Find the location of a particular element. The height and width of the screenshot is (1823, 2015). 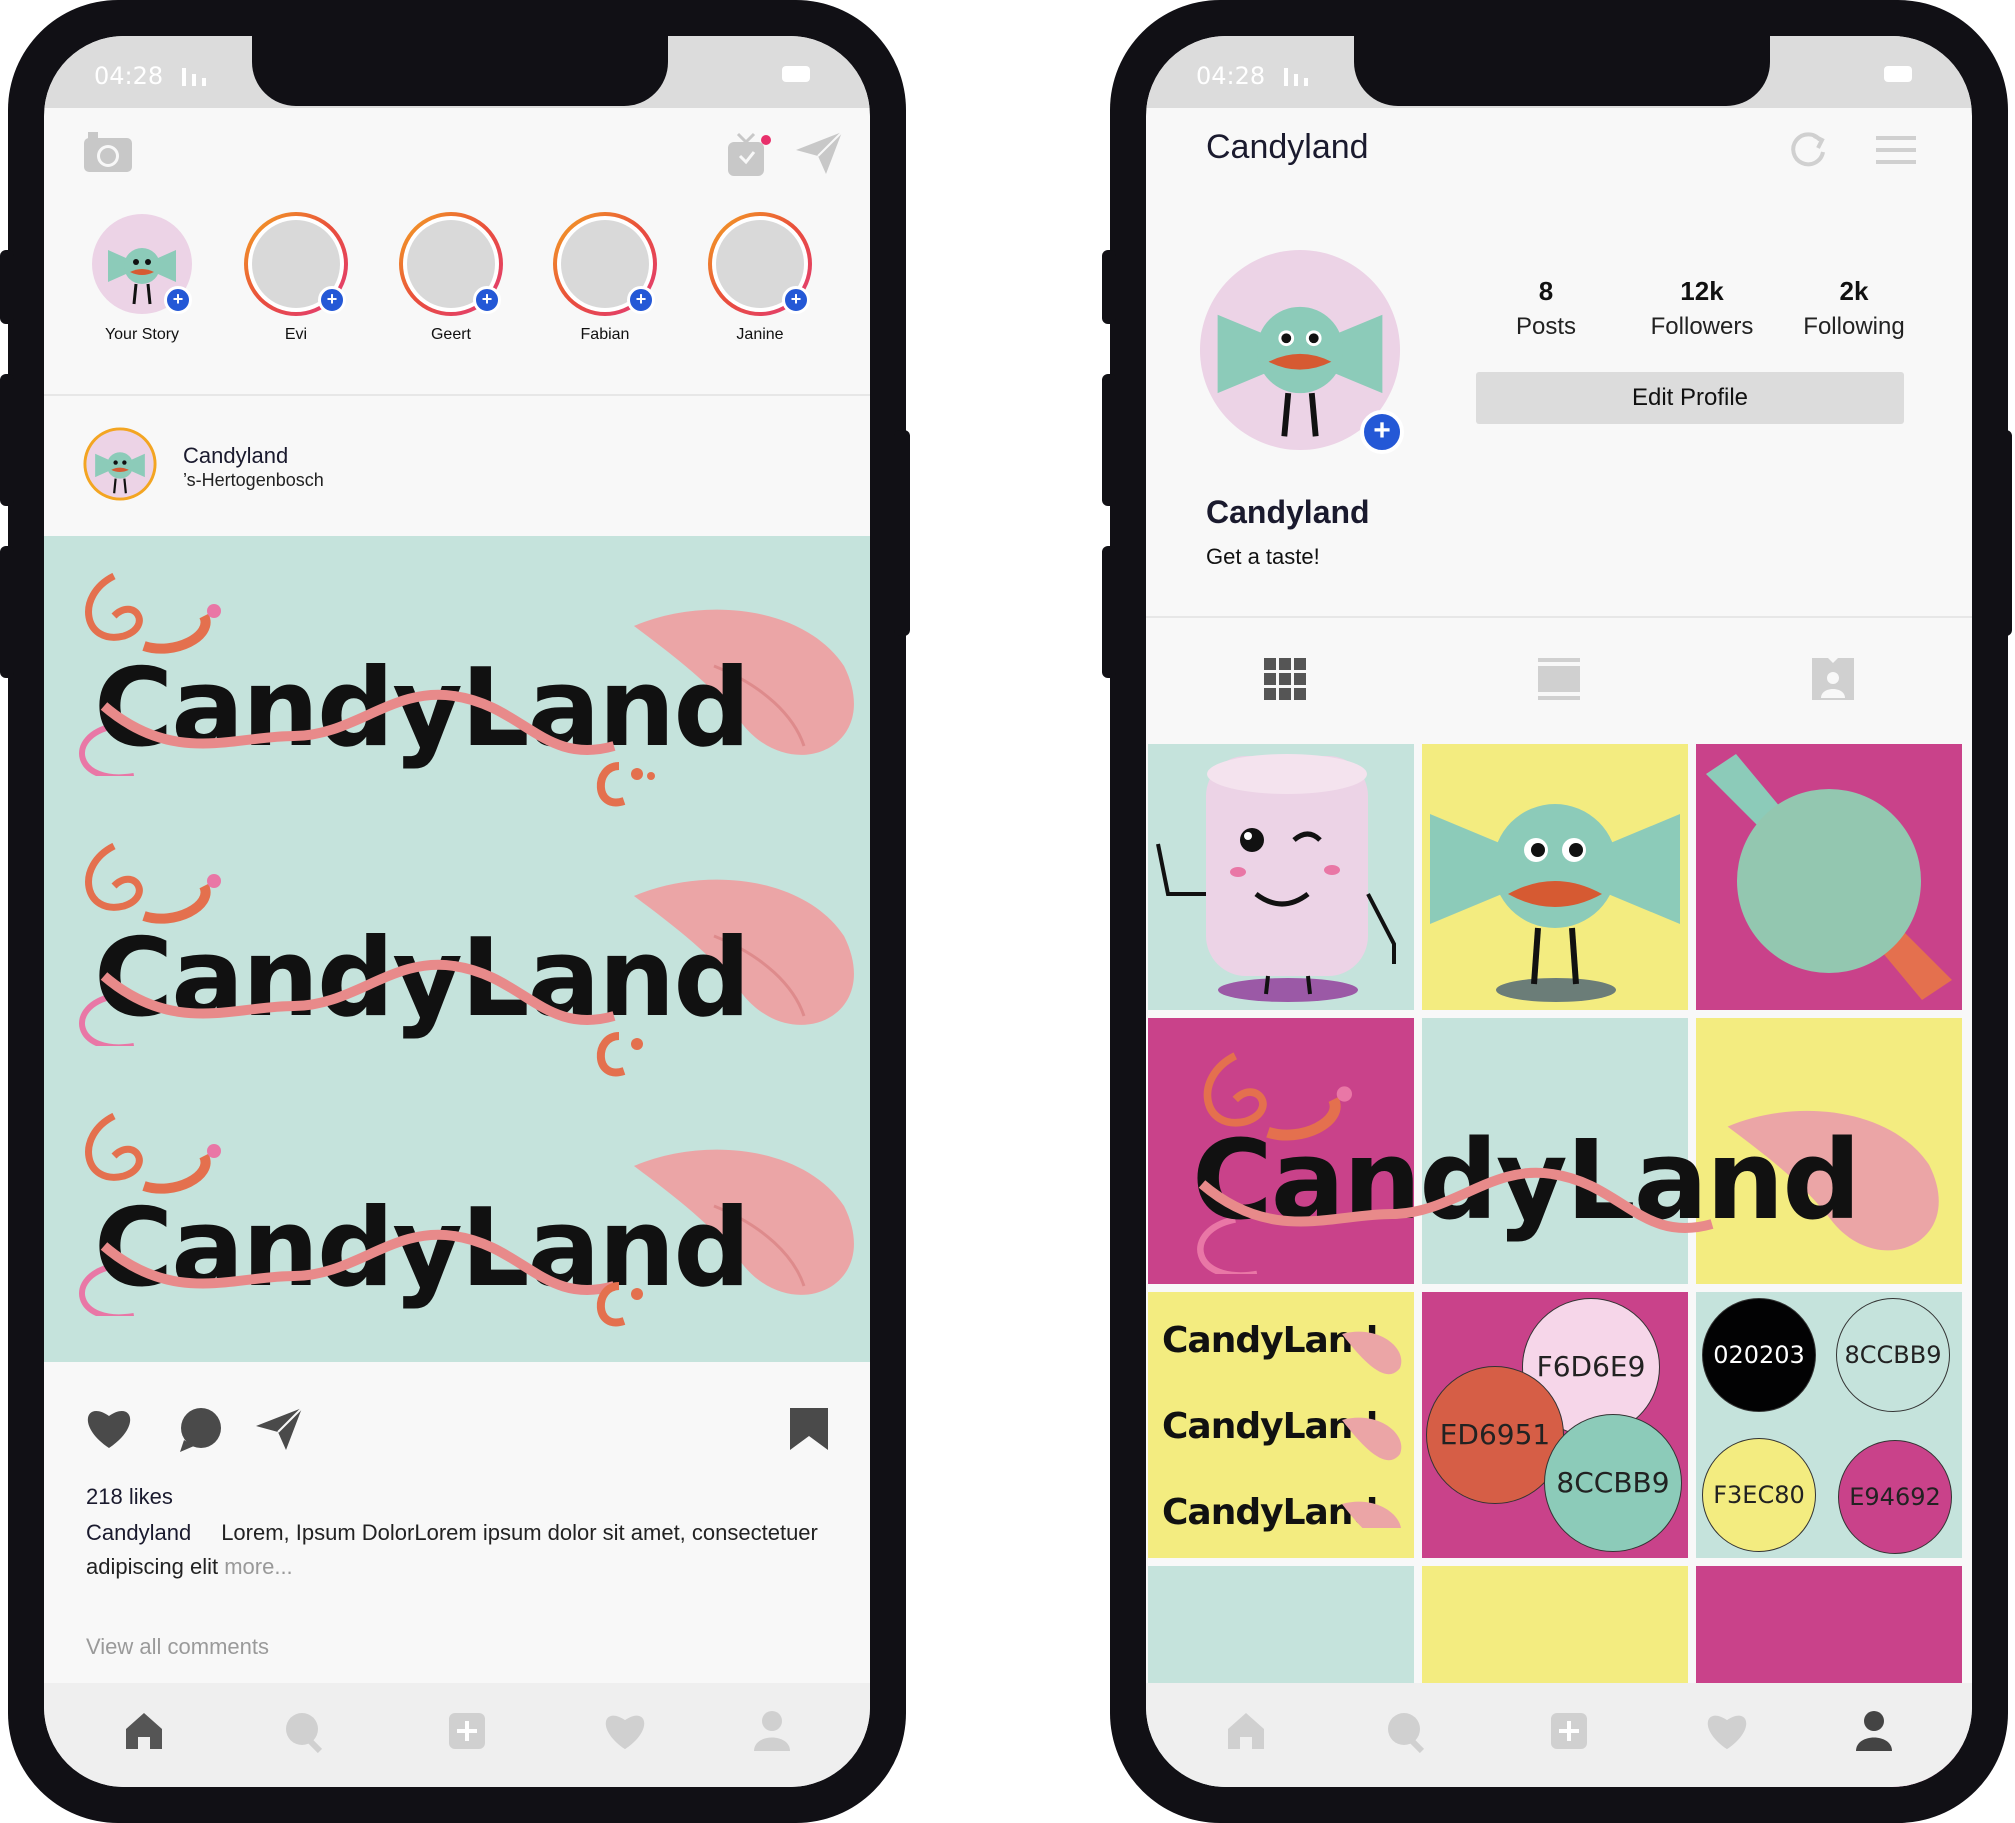

igtv-icon is located at coordinates (749, 155).